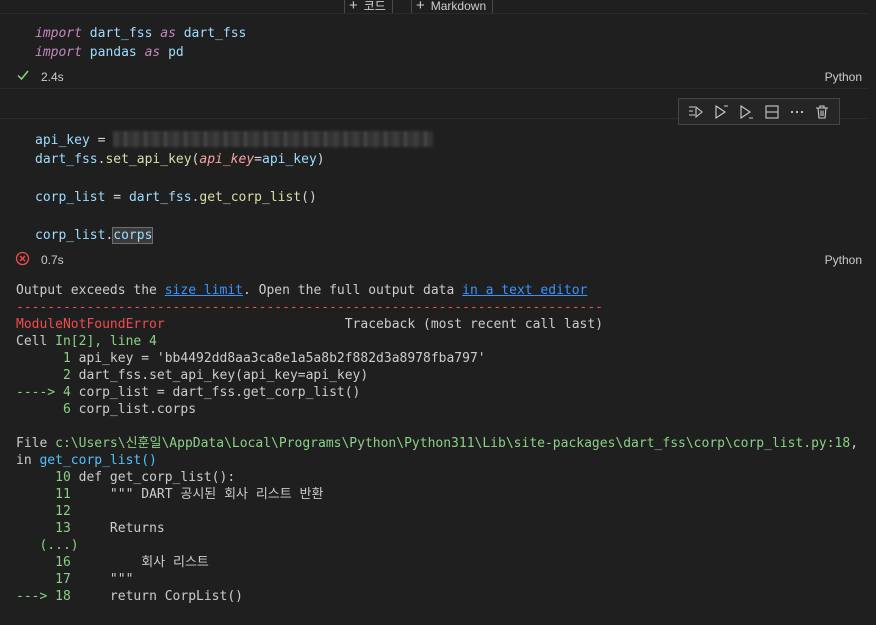 The width and height of the screenshot is (876, 625). What do you see at coordinates (189, 494) in the screenshot?
I see `traceback-line: 11 """ DART 공시된 회사 리스트 반환` at bounding box center [189, 494].